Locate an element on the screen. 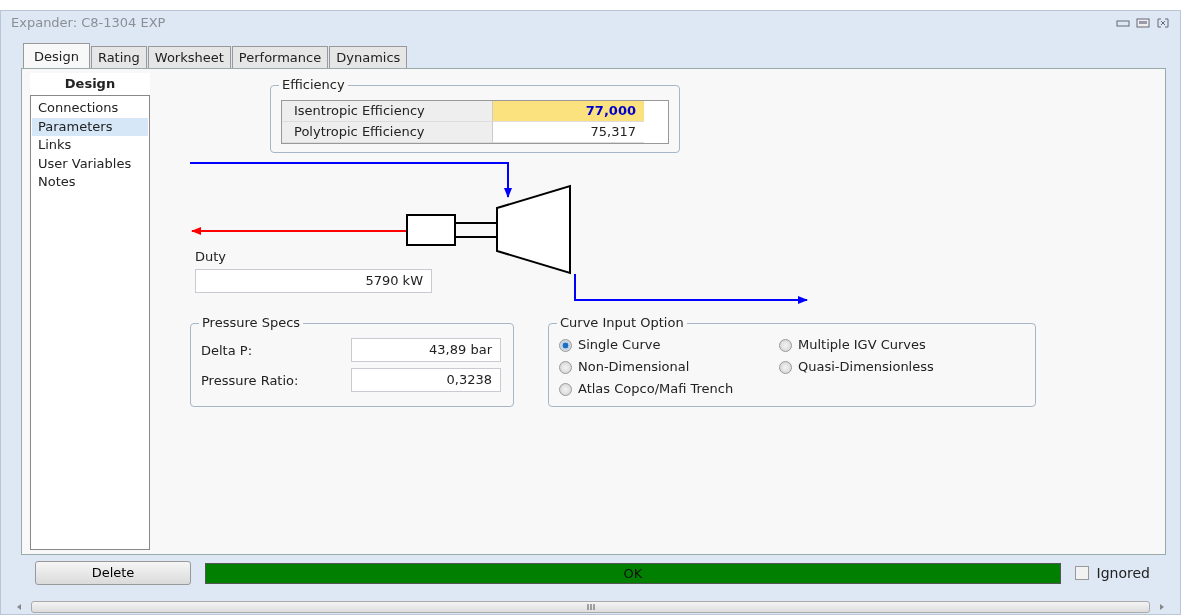 The width and height of the screenshot is (1181, 615). group-title: Pressure Specs is located at coordinates (251, 323).